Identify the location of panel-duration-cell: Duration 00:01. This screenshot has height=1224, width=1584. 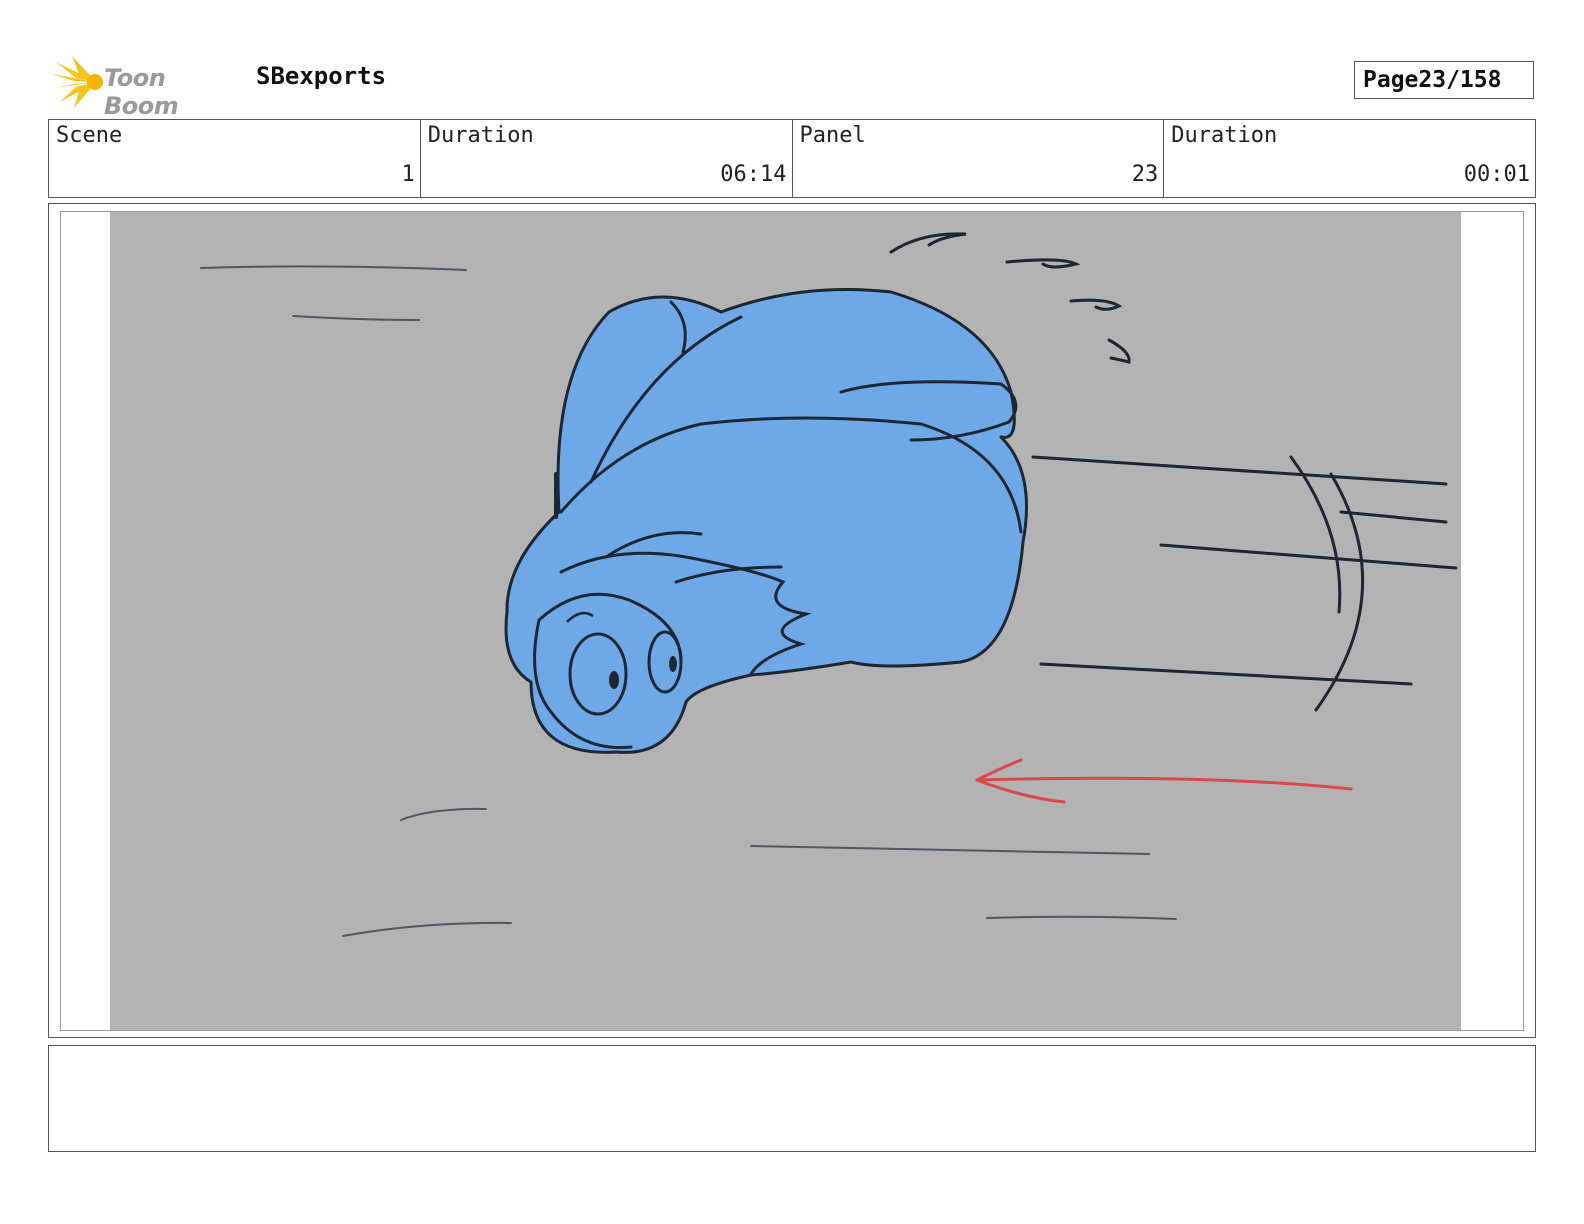
(1349, 158).